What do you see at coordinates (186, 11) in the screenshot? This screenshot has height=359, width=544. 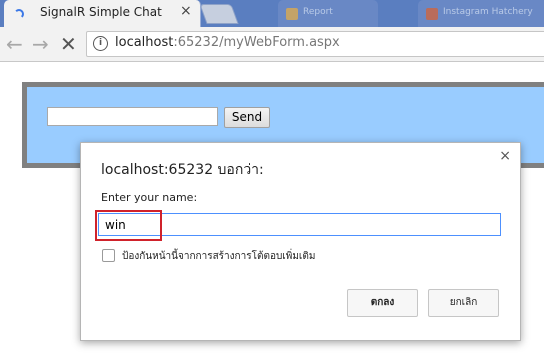 I see `tab-close-icon: ×` at bounding box center [186, 11].